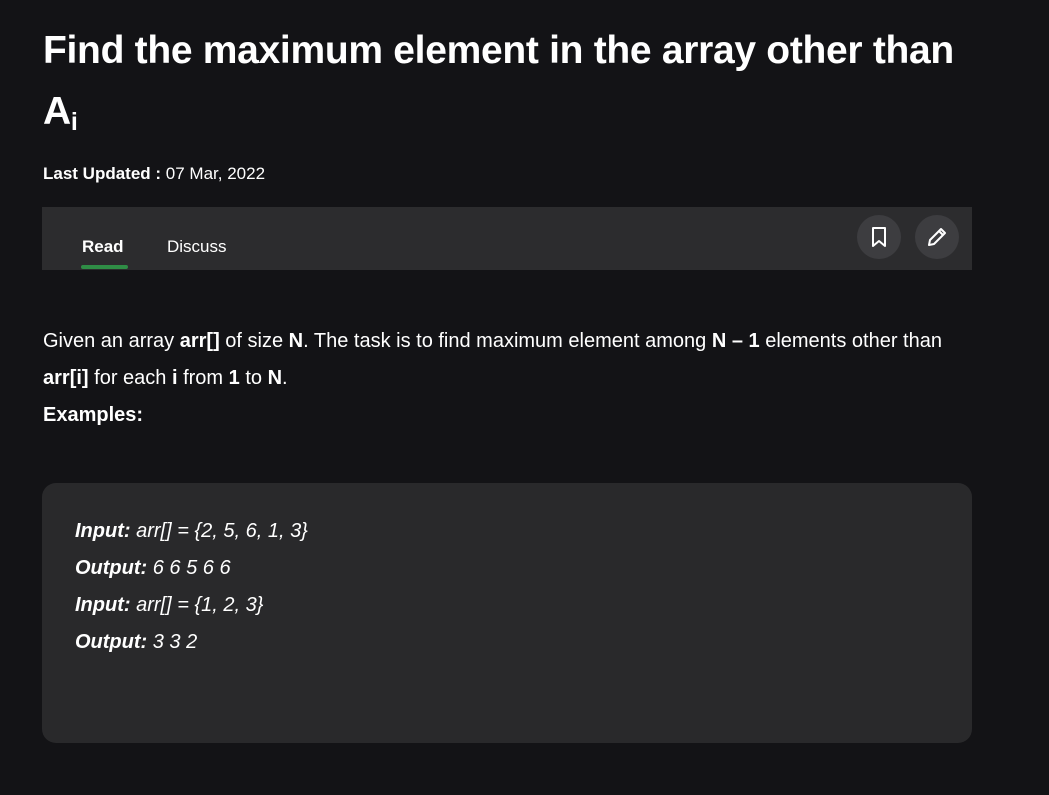  Describe the element at coordinates (199, 341) in the screenshot. I see `desc-bold: arr[]` at that location.